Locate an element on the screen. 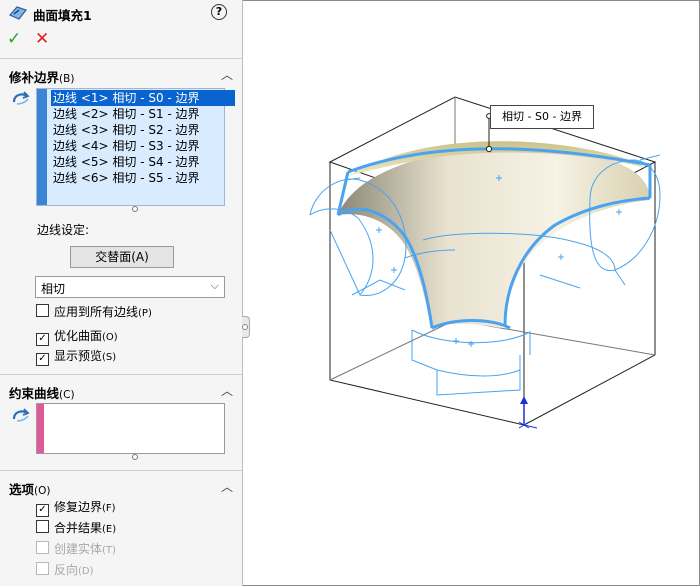  edge-select-icon is located at coordinates (21, 98).